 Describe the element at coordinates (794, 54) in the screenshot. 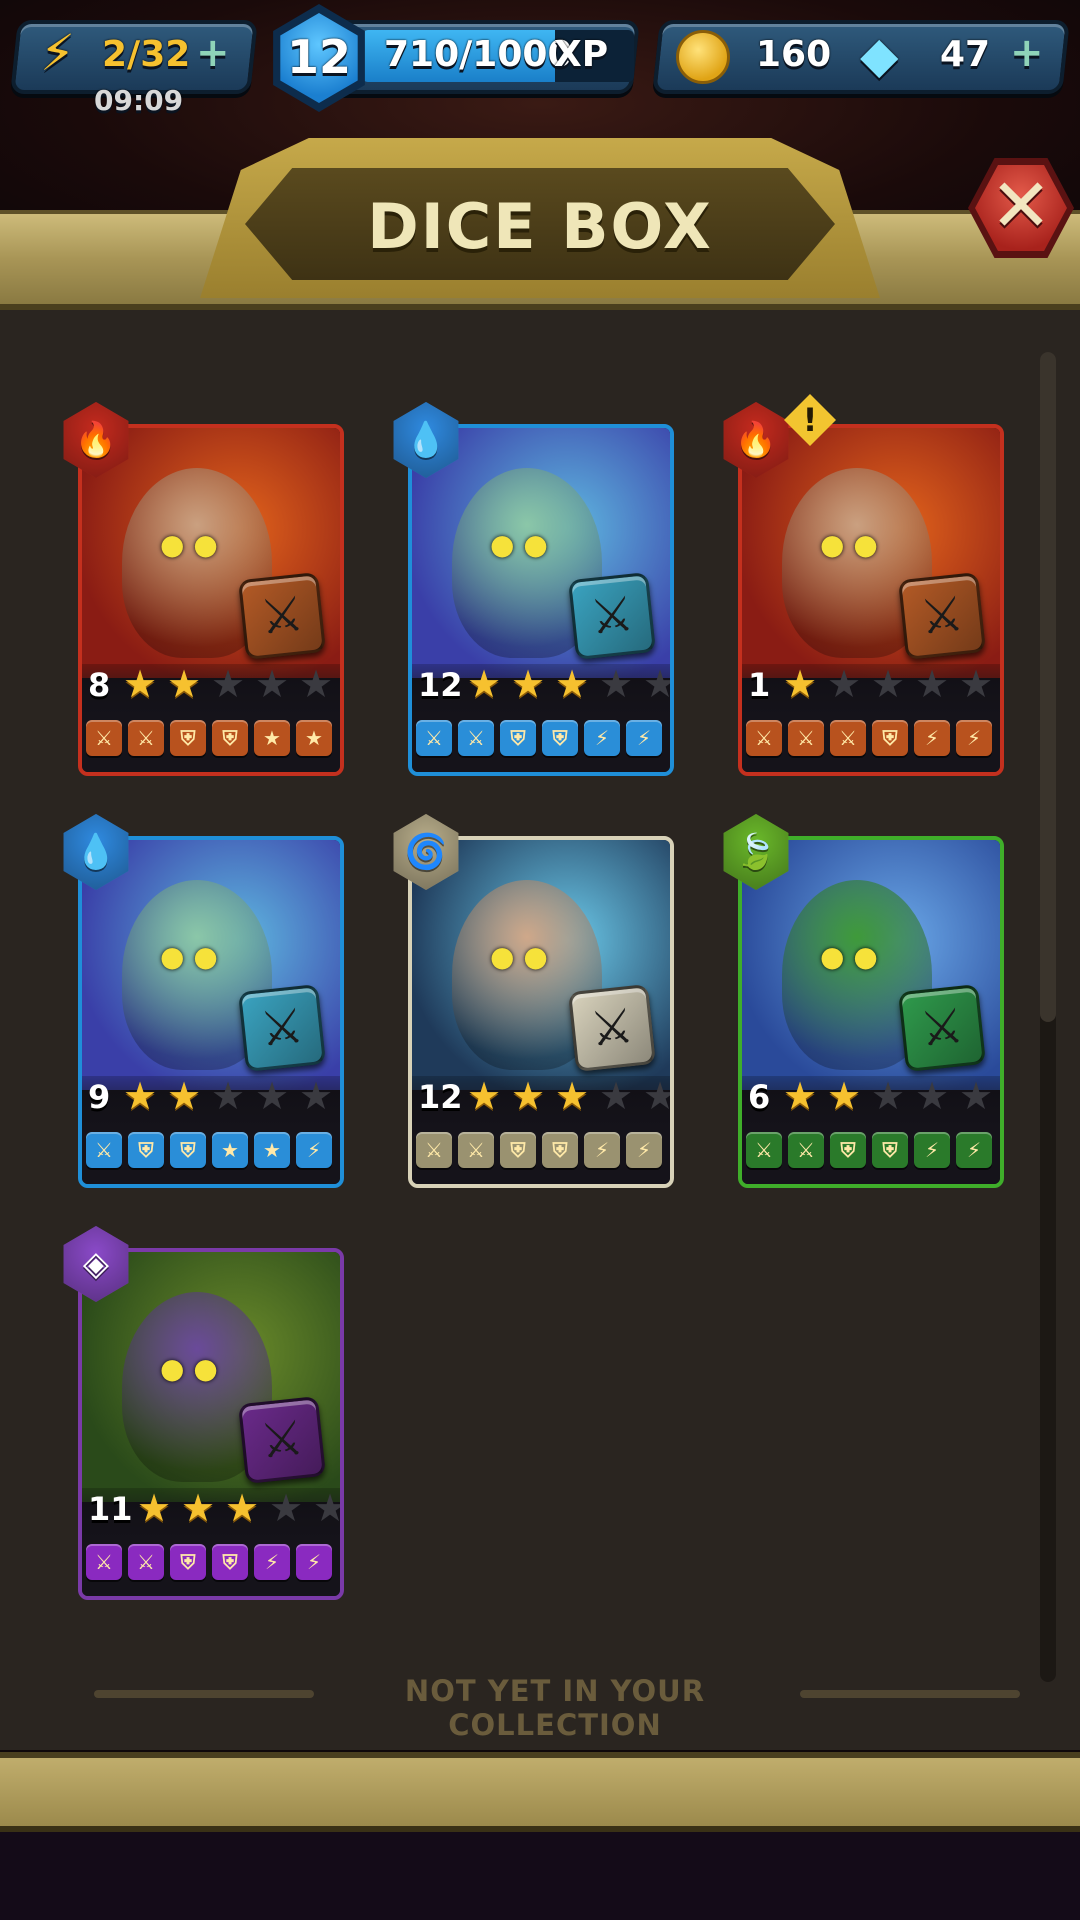

I see `coin-count: 160` at that location.